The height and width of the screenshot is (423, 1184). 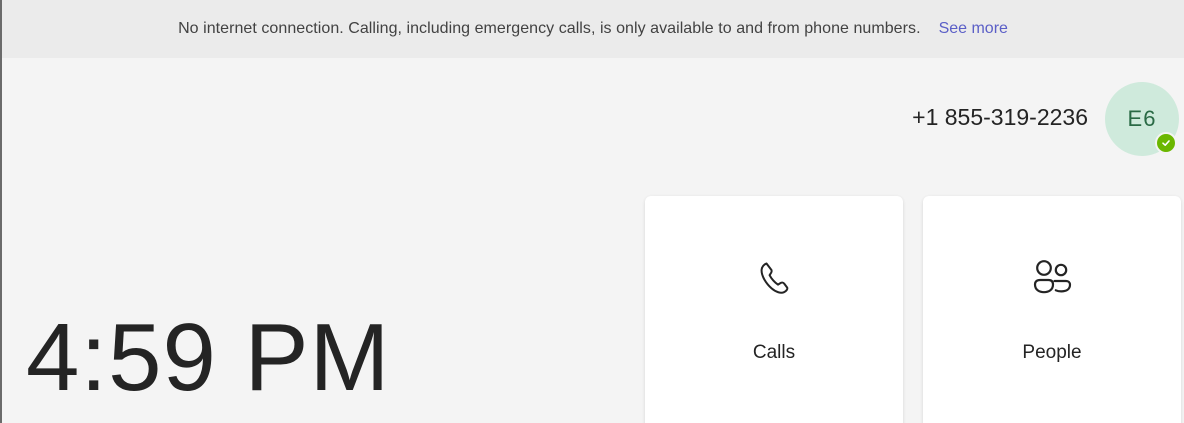 What do you see at coordinates (1000, 117) in the screenshot?
I see `phone-number: +1 855-319-2236` at bounding box center [1000, 117].